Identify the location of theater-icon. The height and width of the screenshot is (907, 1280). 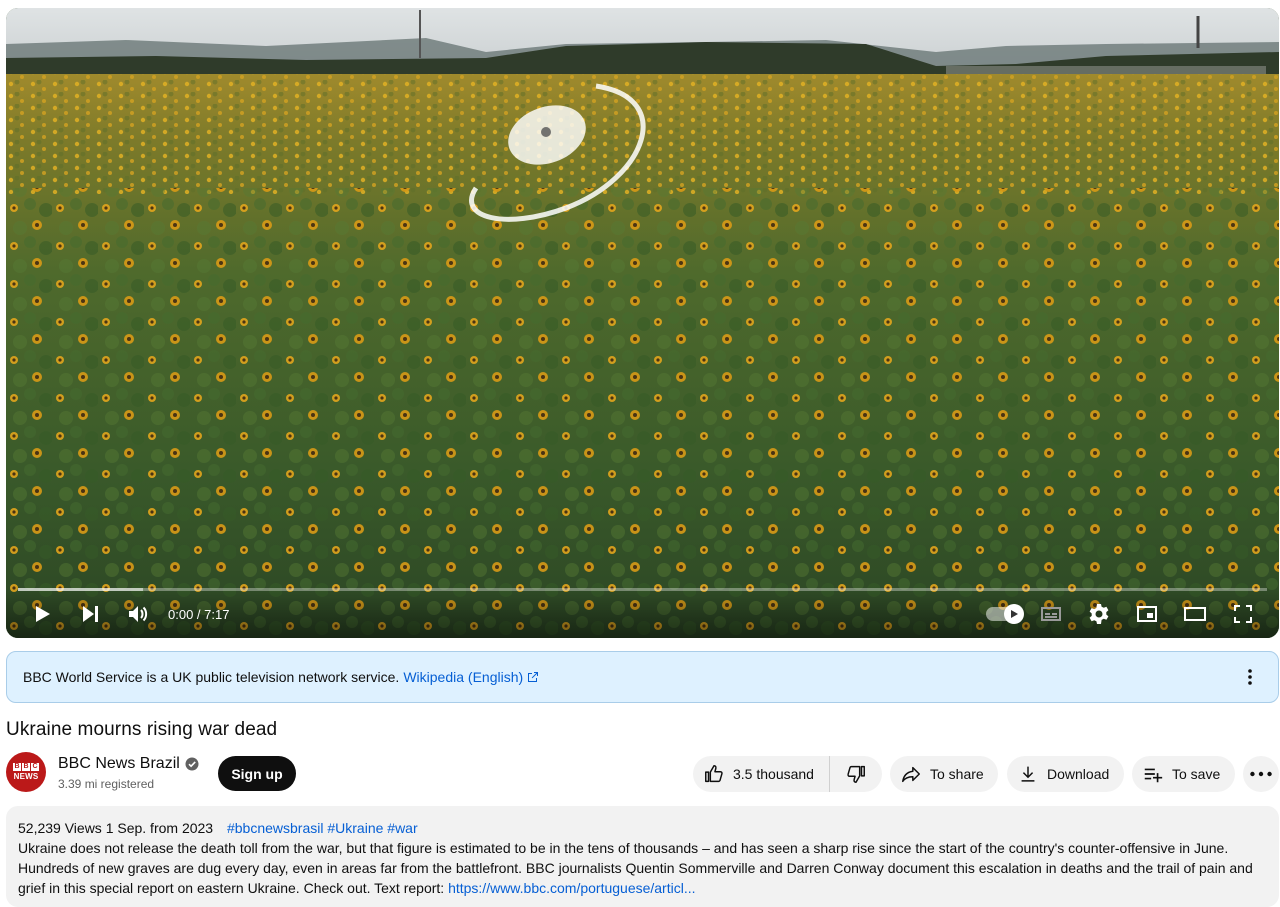
(1195, 614).